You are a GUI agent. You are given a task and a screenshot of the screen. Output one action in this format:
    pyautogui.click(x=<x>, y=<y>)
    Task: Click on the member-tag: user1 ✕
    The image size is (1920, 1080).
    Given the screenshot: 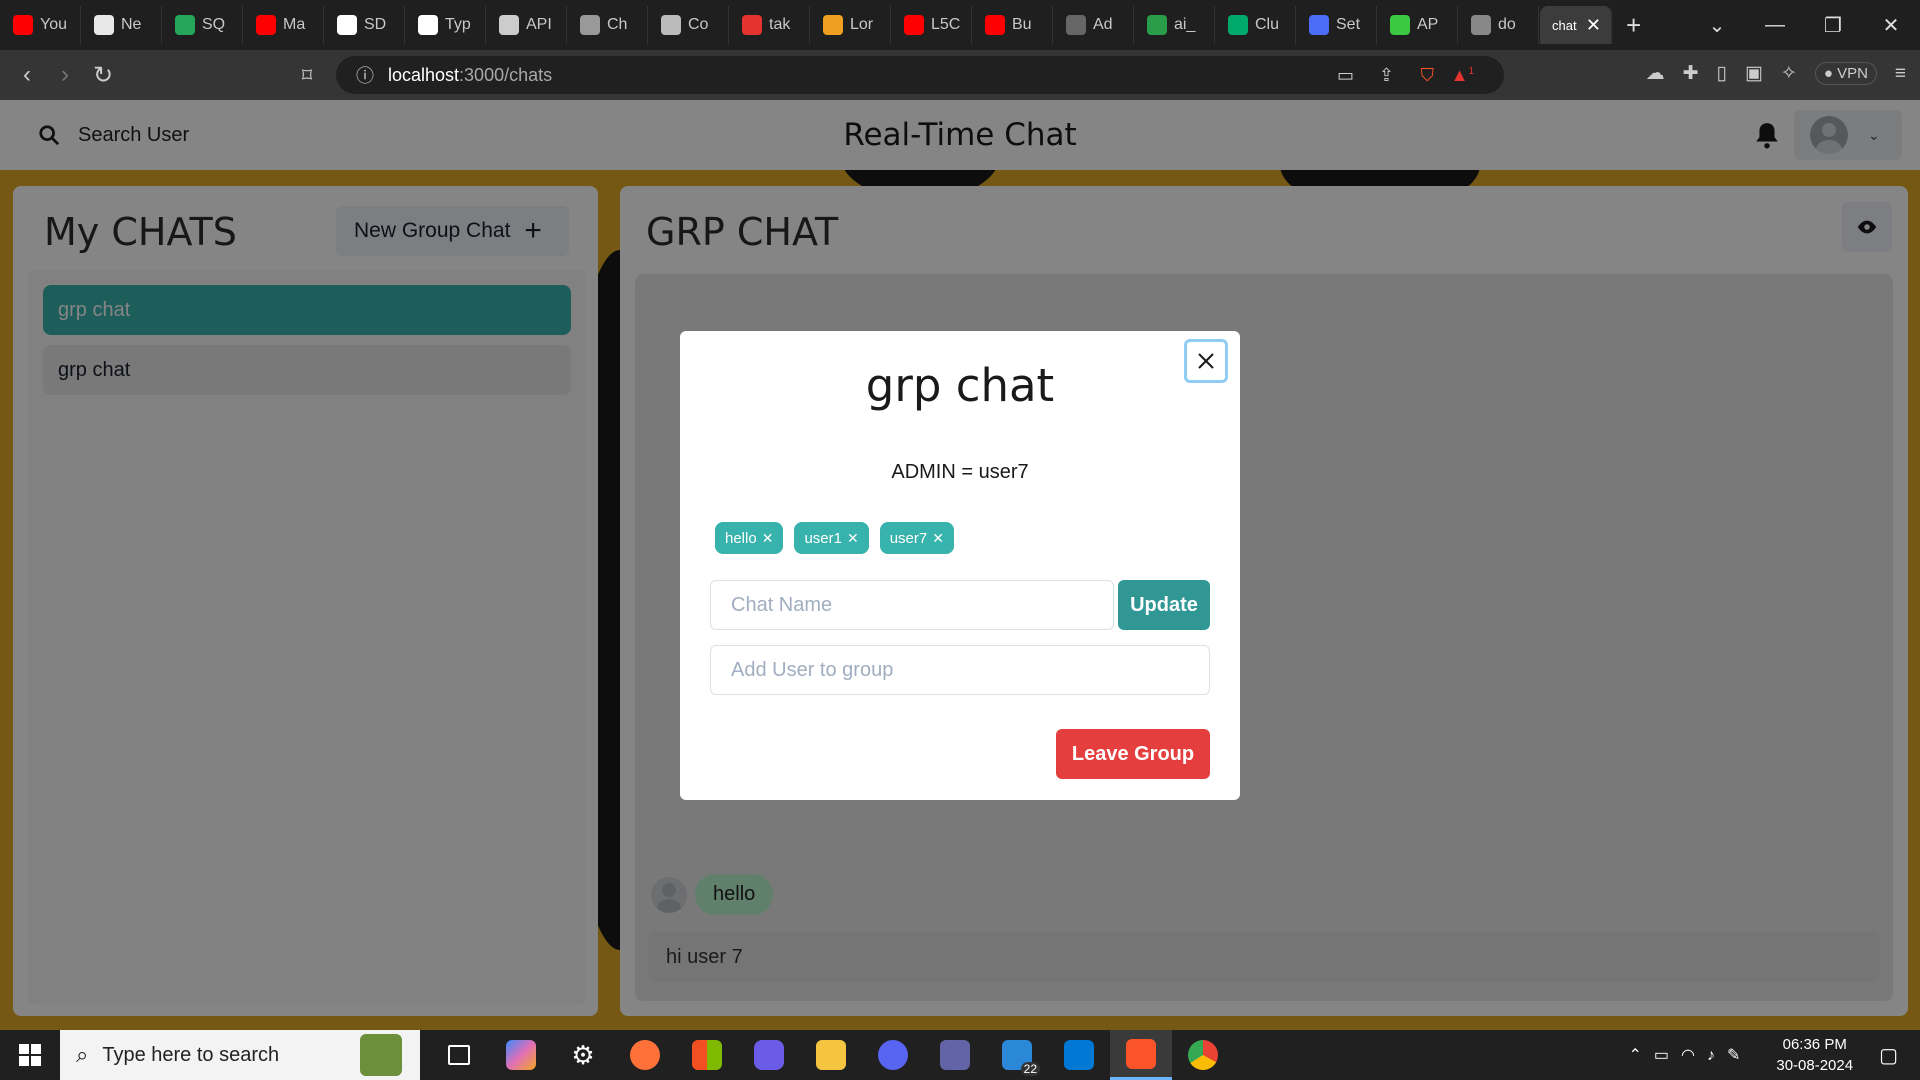 What is the action you would take?
    pyautogui.click(x=831, y=538)
    